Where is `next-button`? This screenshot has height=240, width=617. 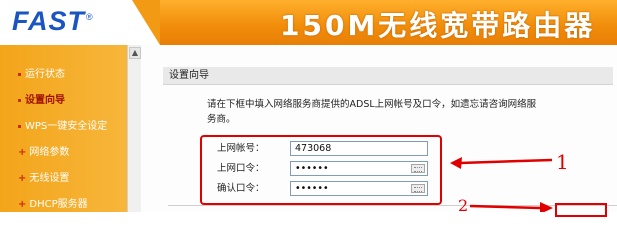
next-button is located at coordinates (581, 210).